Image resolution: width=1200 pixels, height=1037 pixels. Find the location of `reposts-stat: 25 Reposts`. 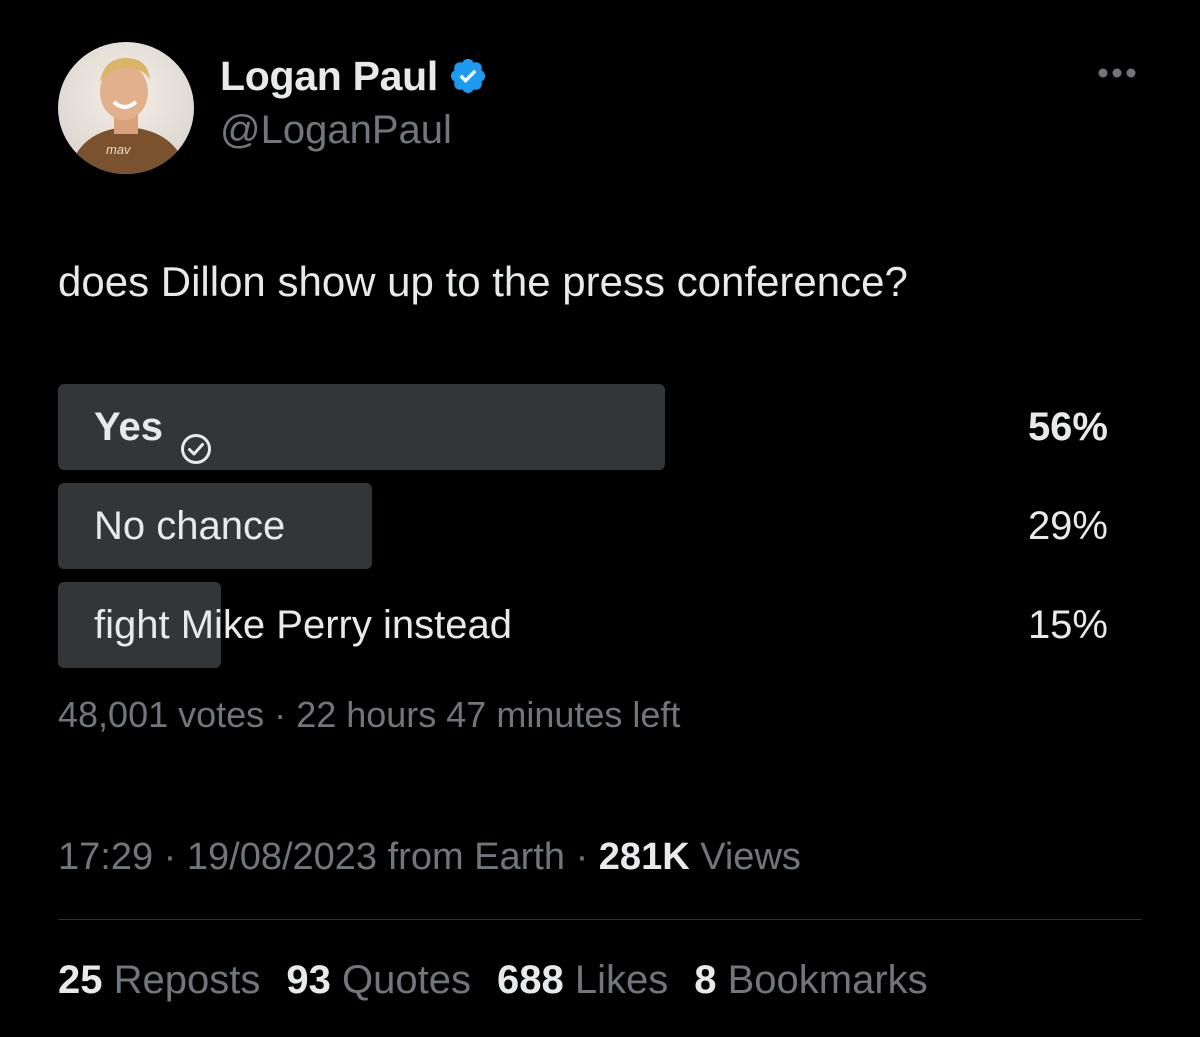

reposts-stat: 25 Reposts is located at coordinates (159, 980).